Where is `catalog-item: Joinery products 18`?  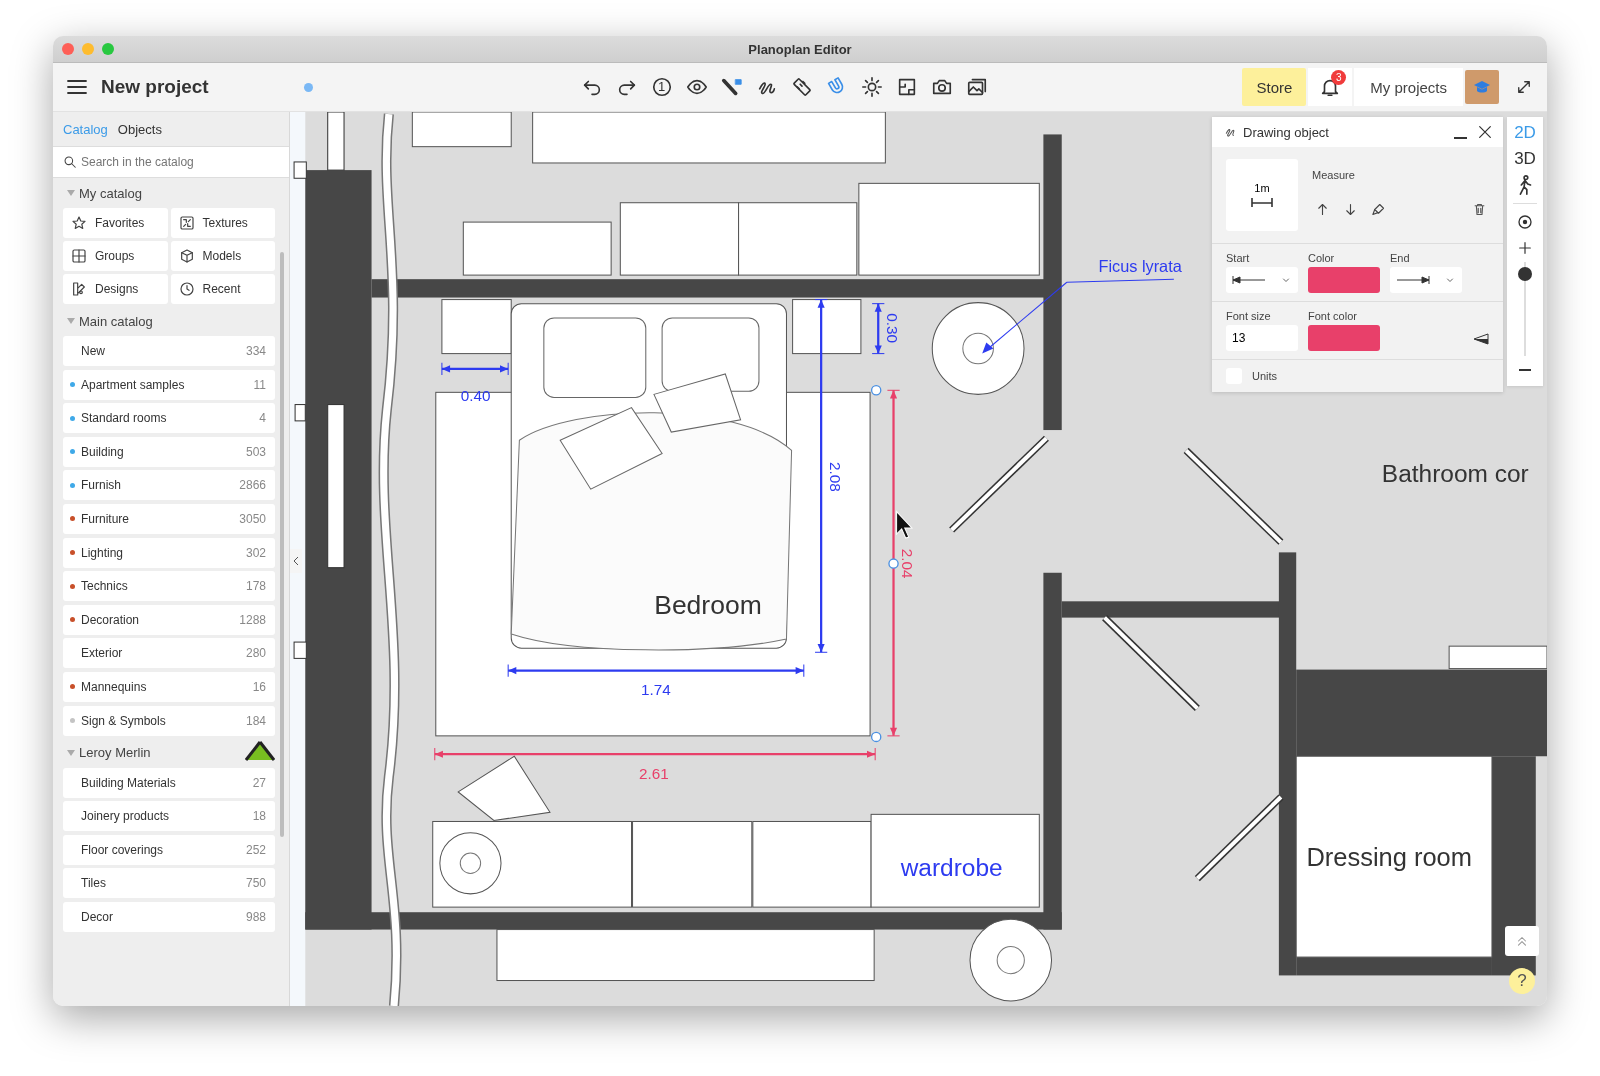
catalog-item: Joinery products 18 is located at coordinates (169, 816).